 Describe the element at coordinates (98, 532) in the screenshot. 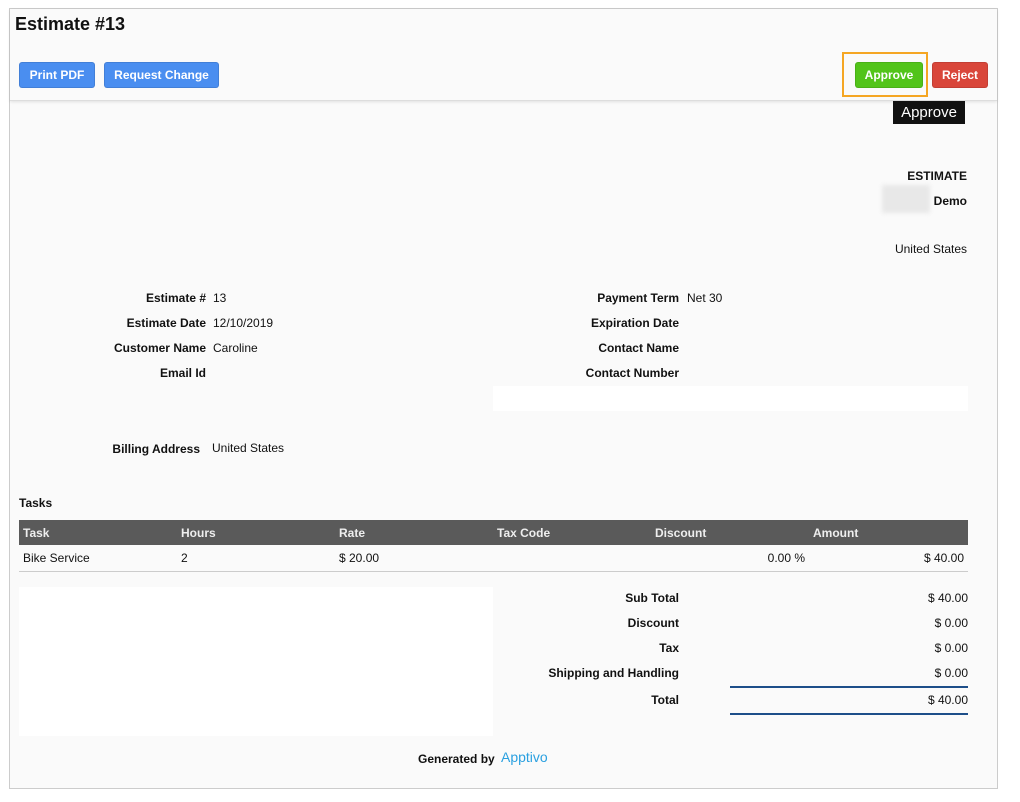

I see `col-task: Task` at that location.